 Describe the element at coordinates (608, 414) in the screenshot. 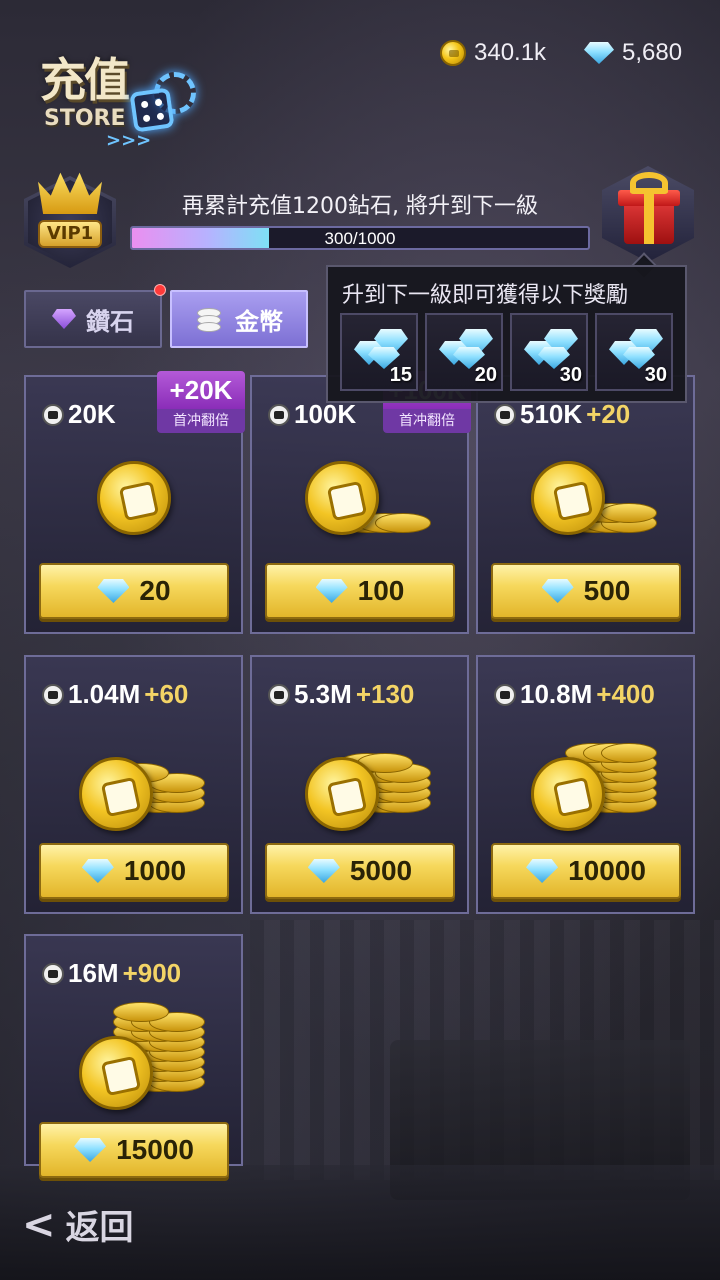

I see `product-bonus: +20` at that location.